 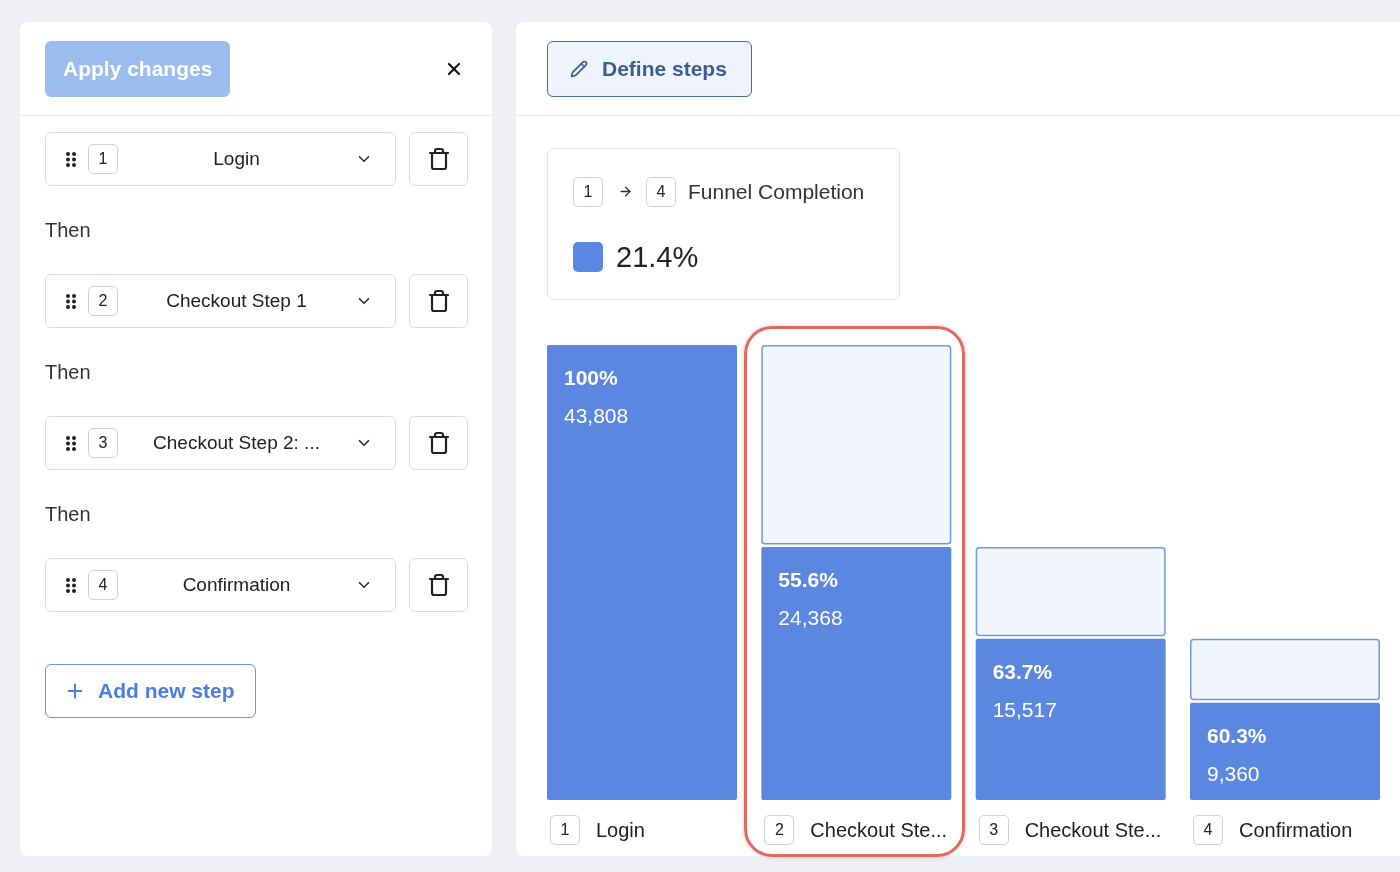 I want to click on summary-title: Funnel Completion, so click(x=776, y=192).